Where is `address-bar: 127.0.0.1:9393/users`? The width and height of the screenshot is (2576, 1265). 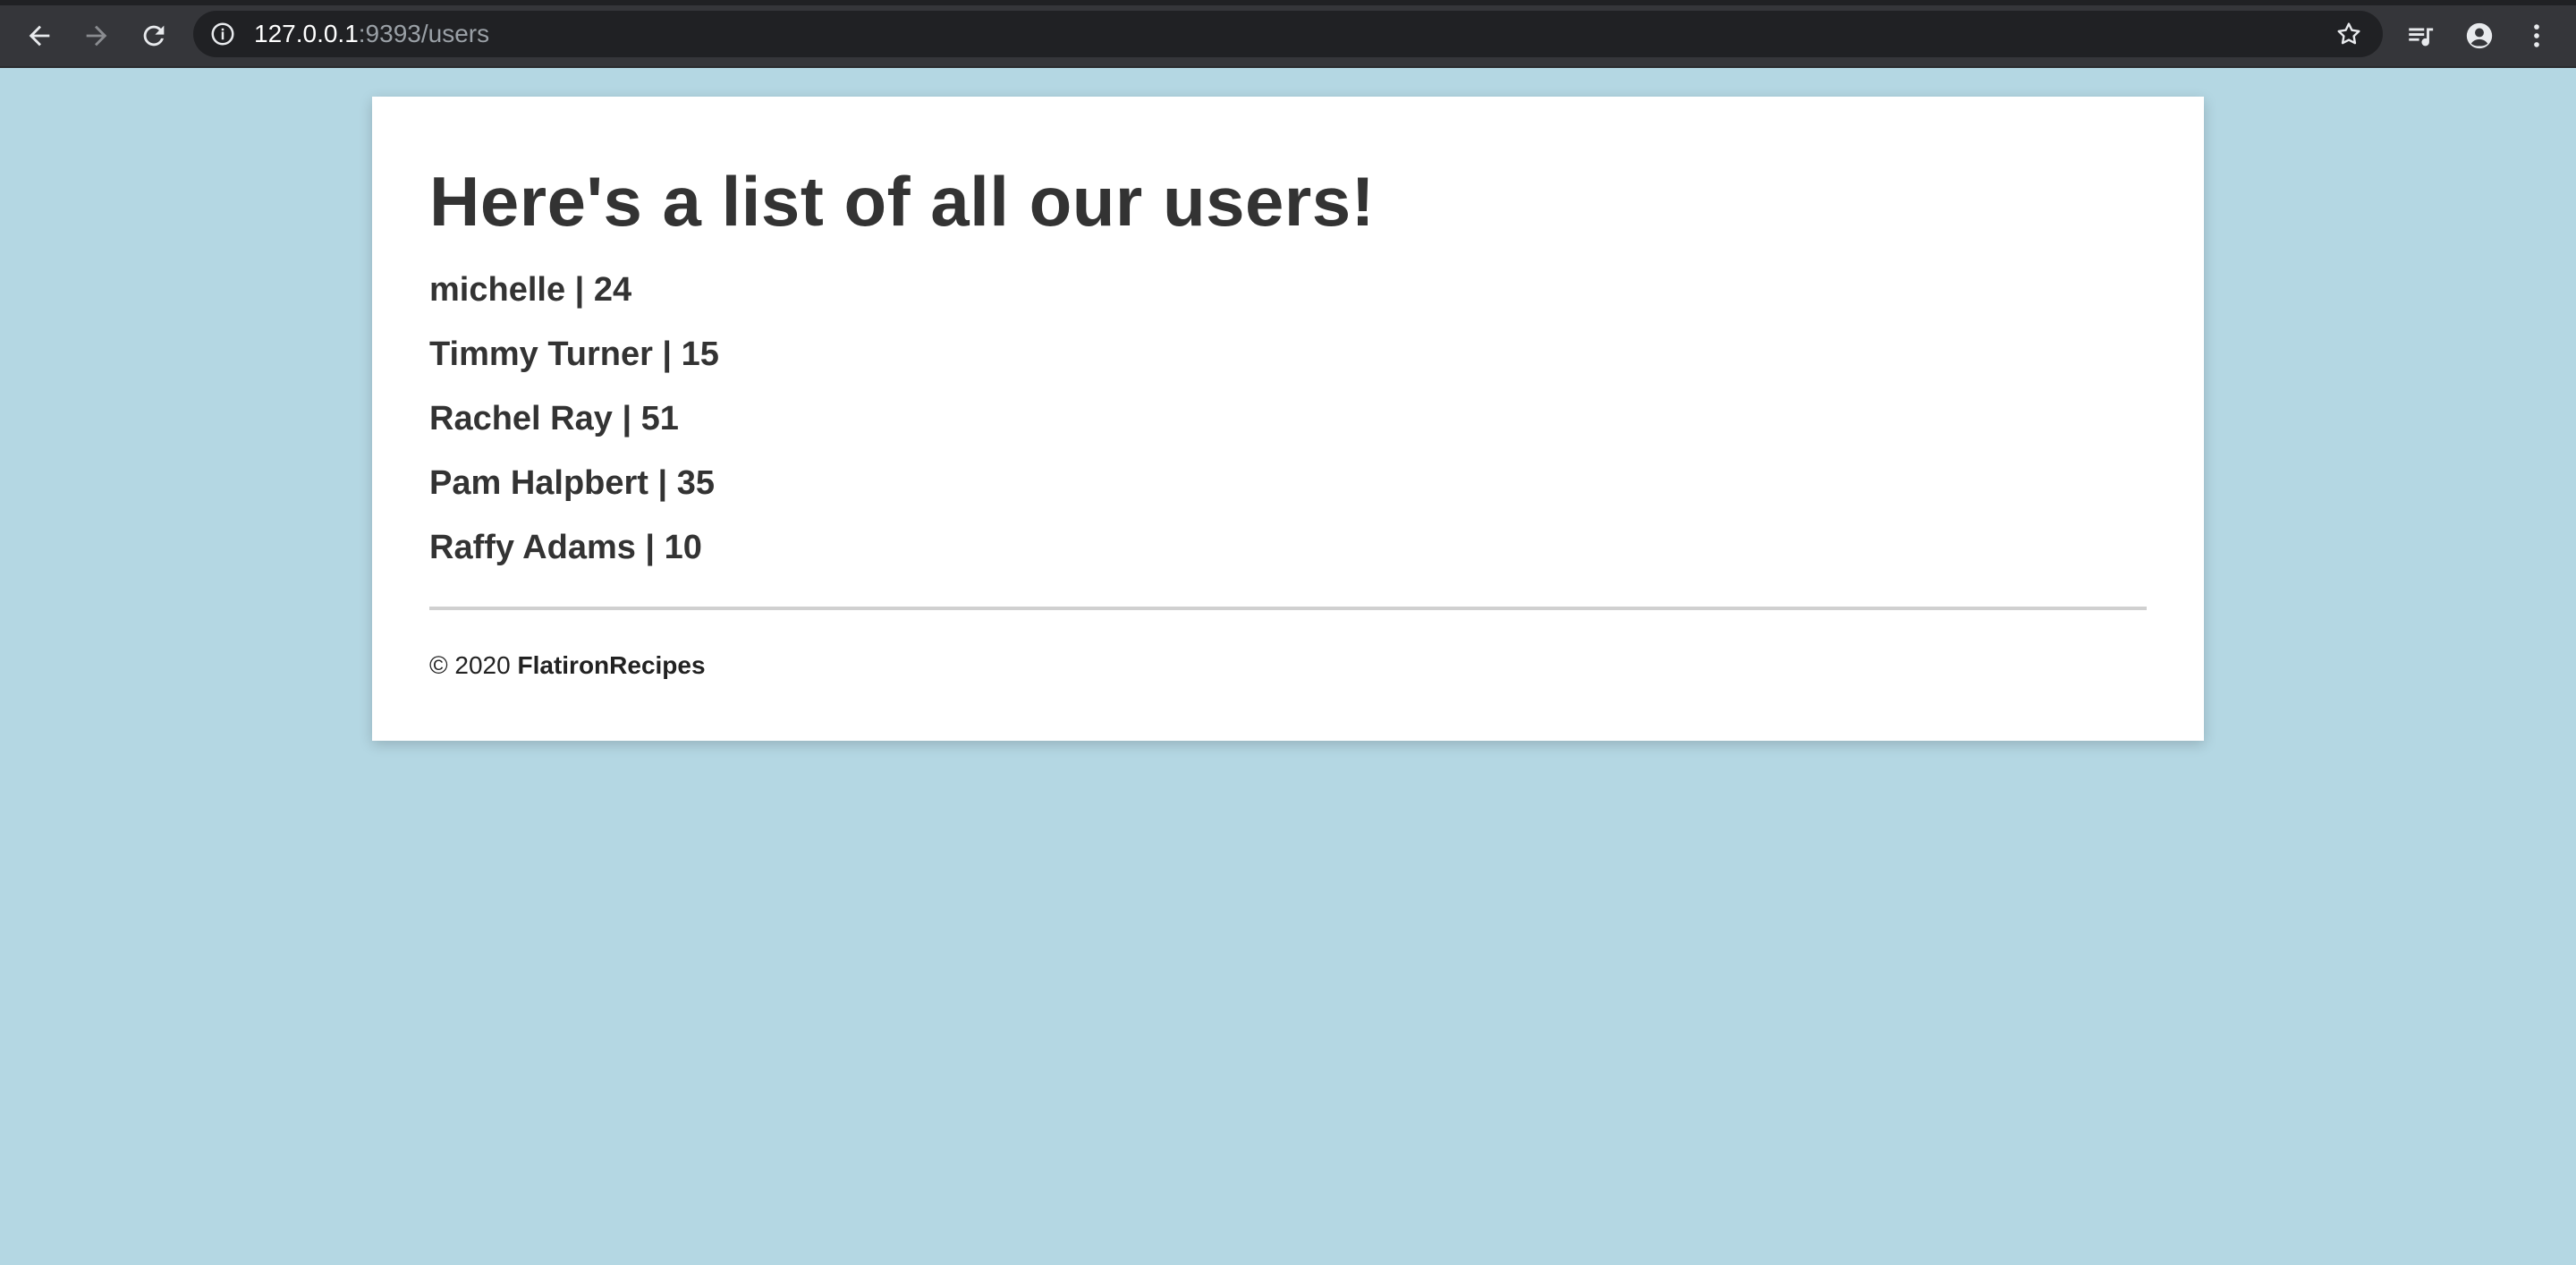 address-bar: 127.0.0.1:9393/users is located at coordinates (1288, 34).